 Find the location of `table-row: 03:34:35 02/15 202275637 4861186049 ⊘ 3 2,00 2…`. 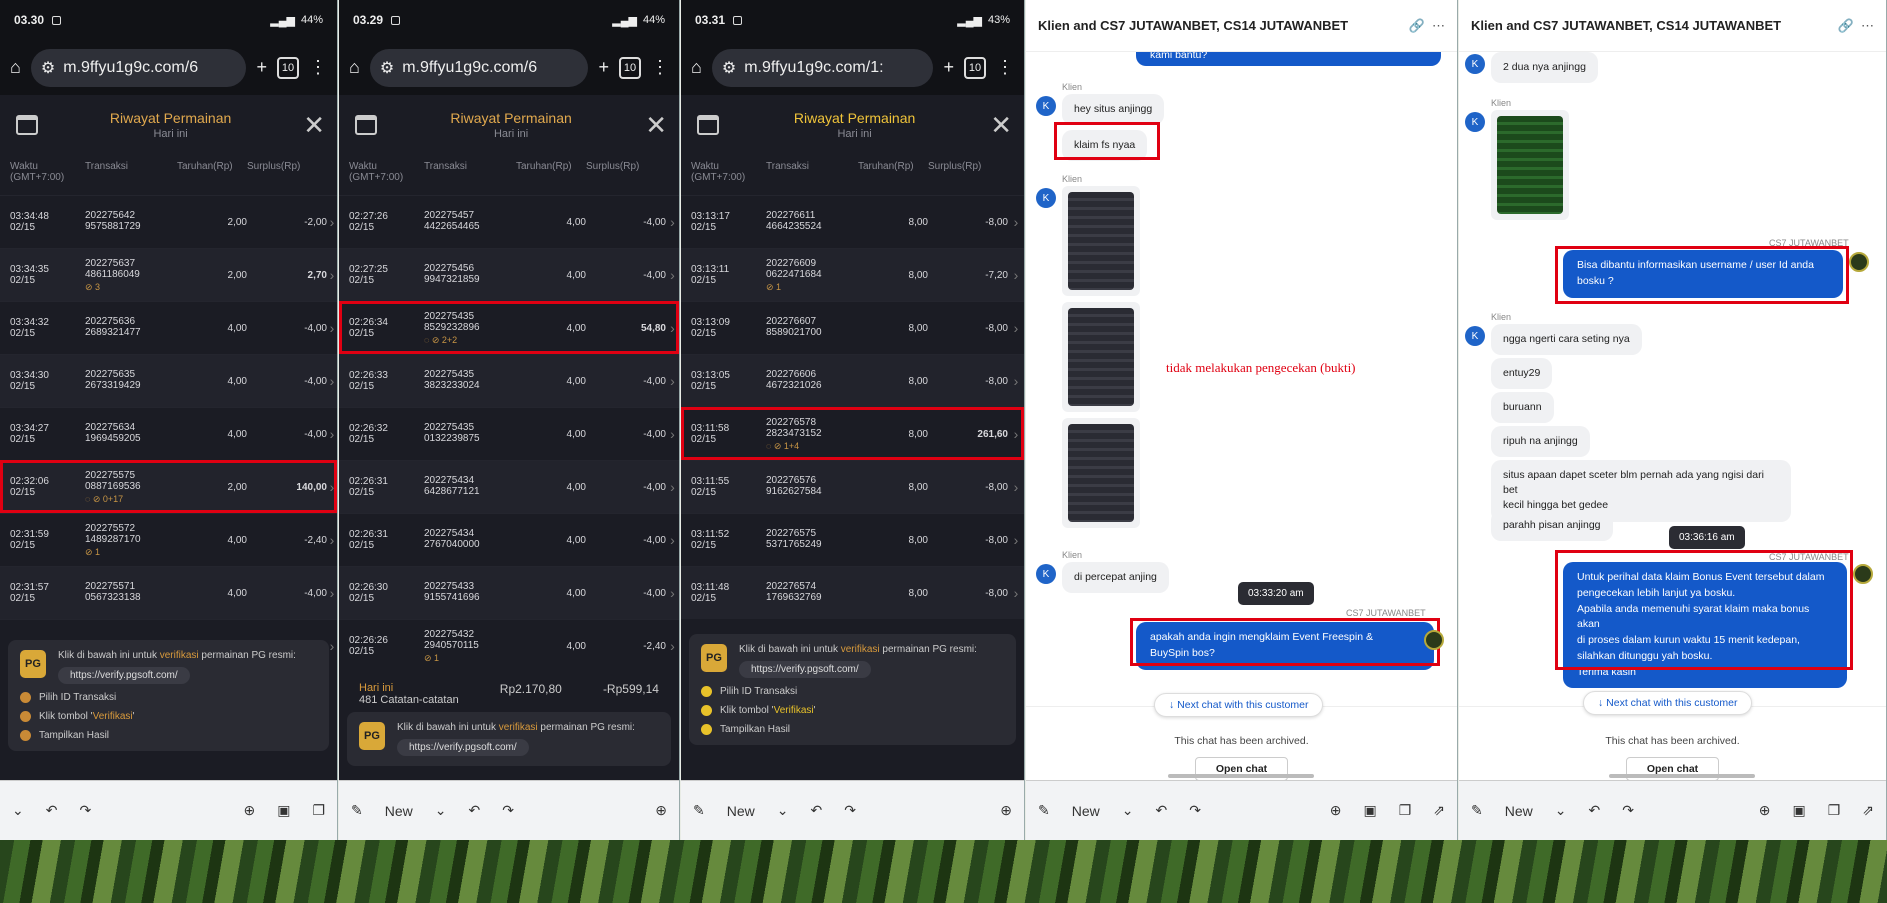

table-row: 03:34:35 02/15 202275637 4861186049 ⊘ 3 2,00 2… is located at coordinates (168, 274).